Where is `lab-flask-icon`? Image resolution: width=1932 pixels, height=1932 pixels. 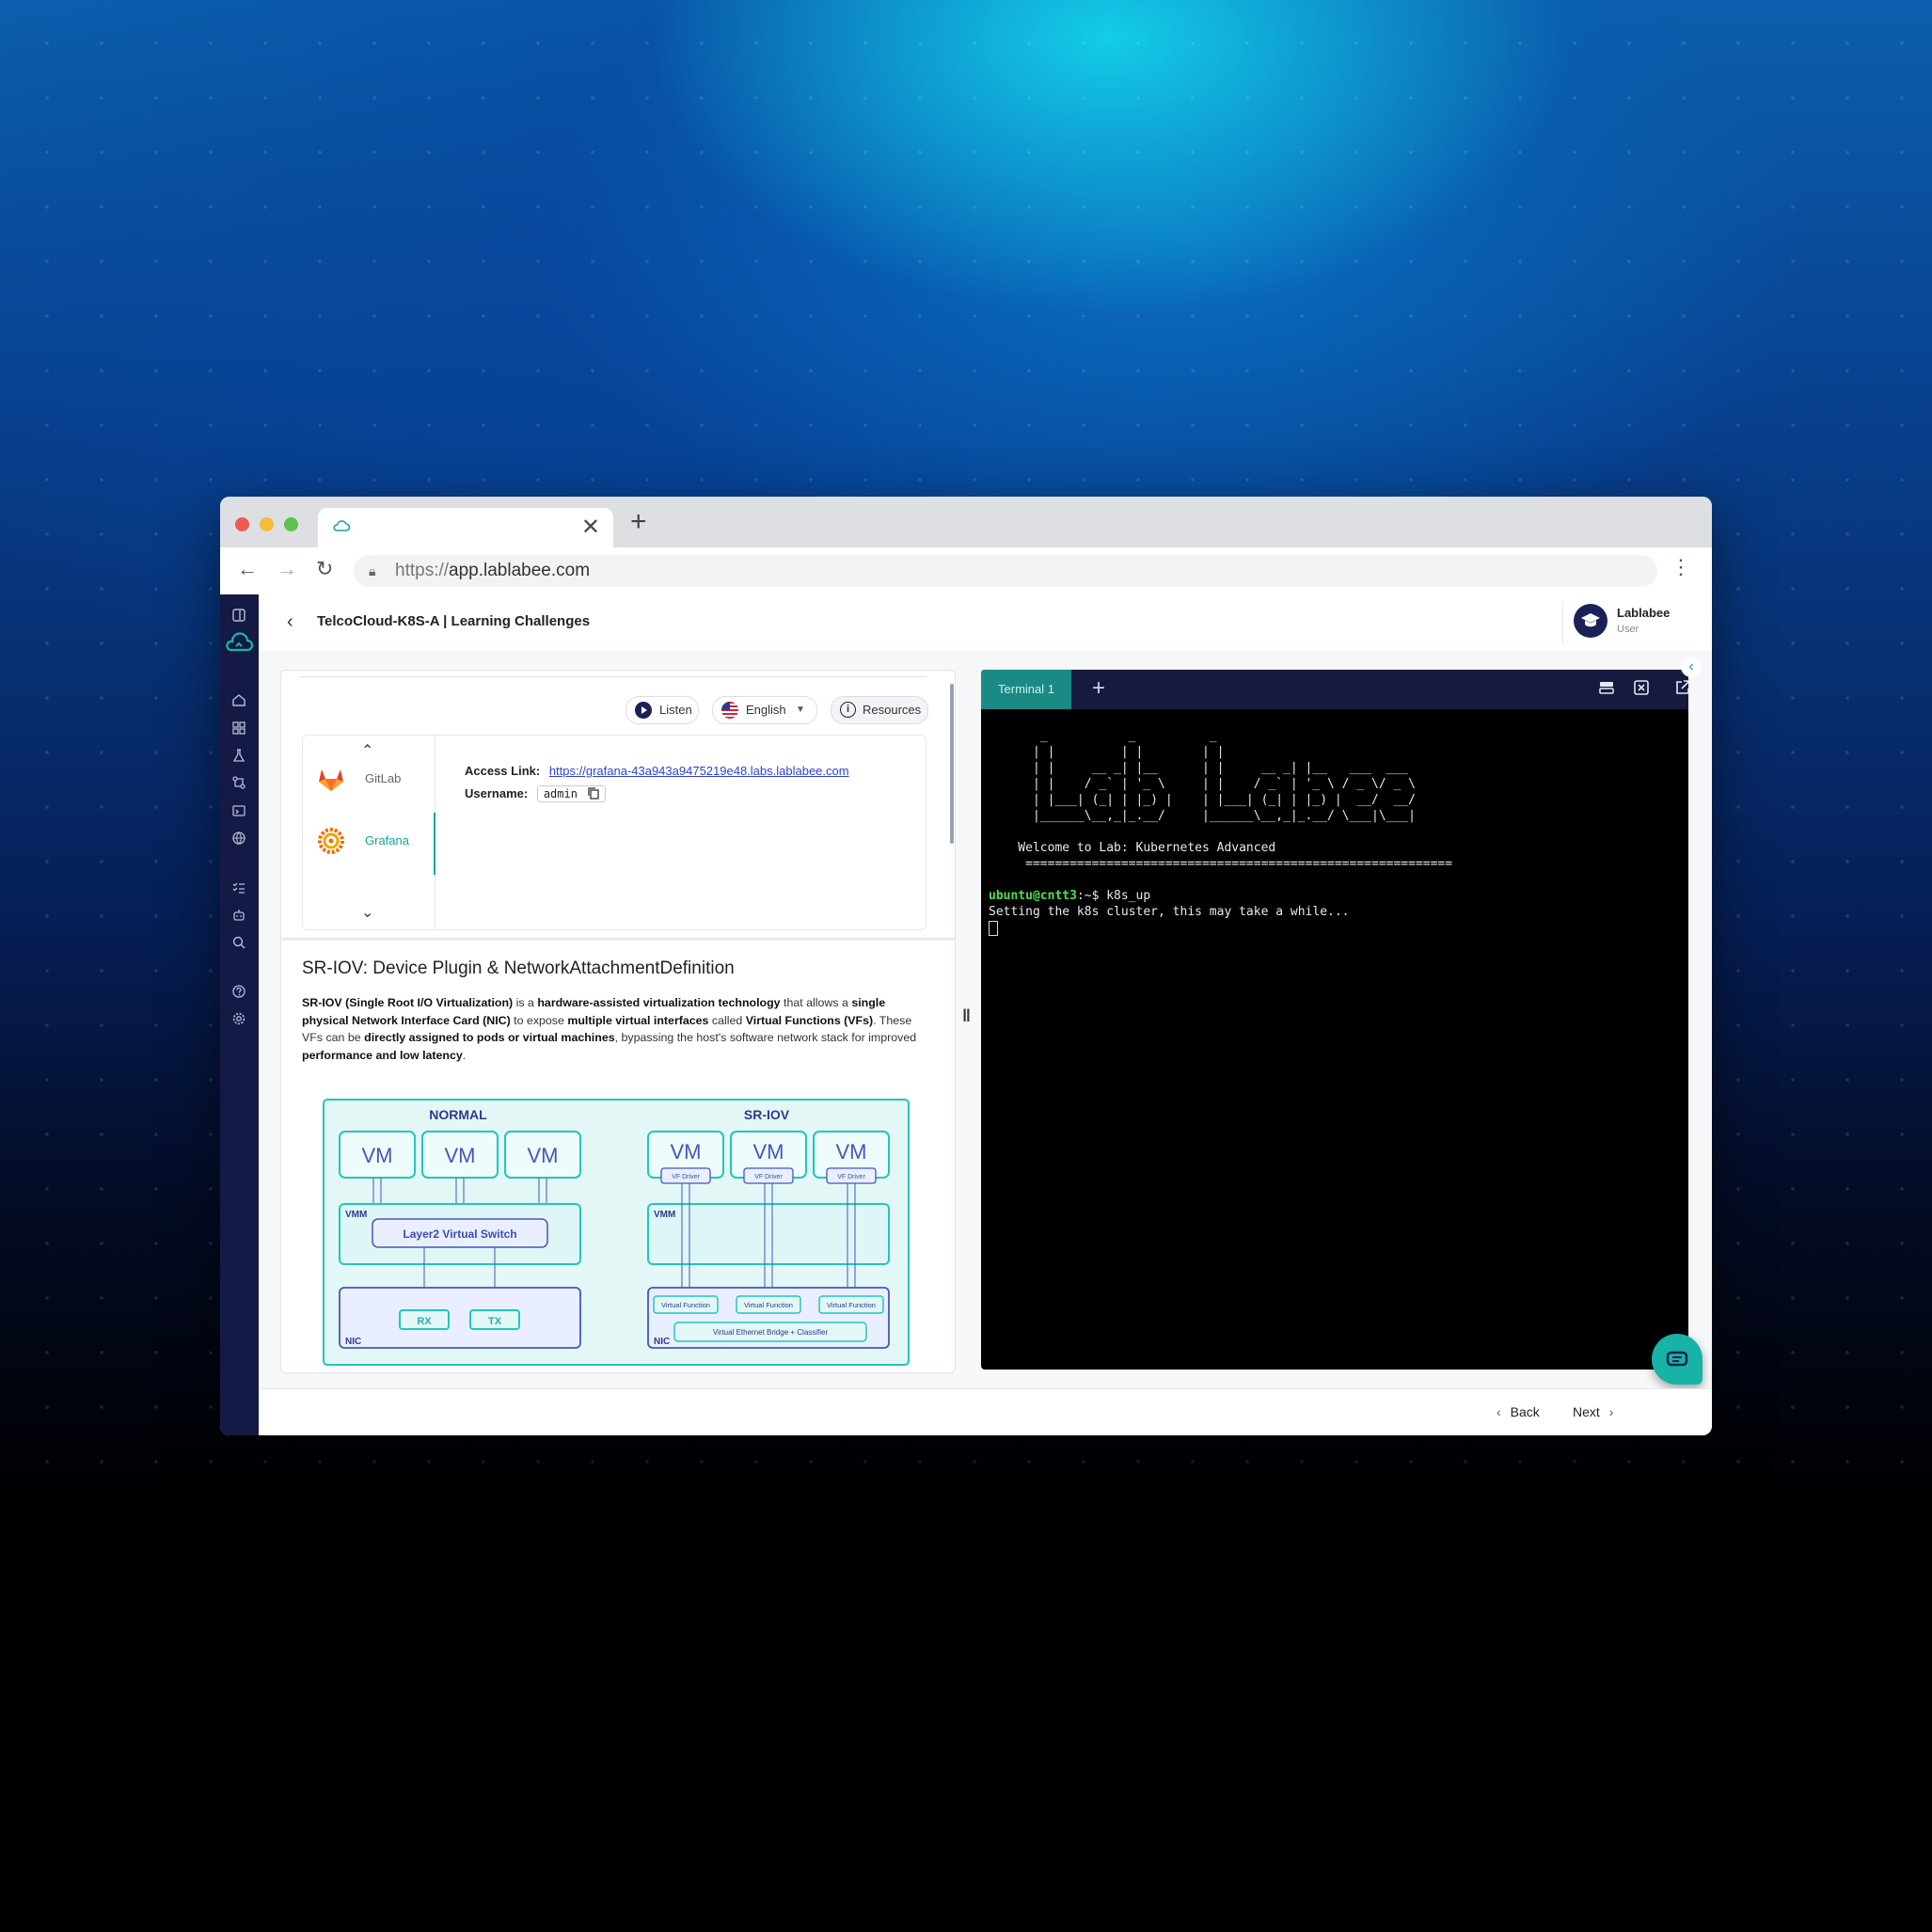 lab-flask-icon is located at coordinates (238, 755).